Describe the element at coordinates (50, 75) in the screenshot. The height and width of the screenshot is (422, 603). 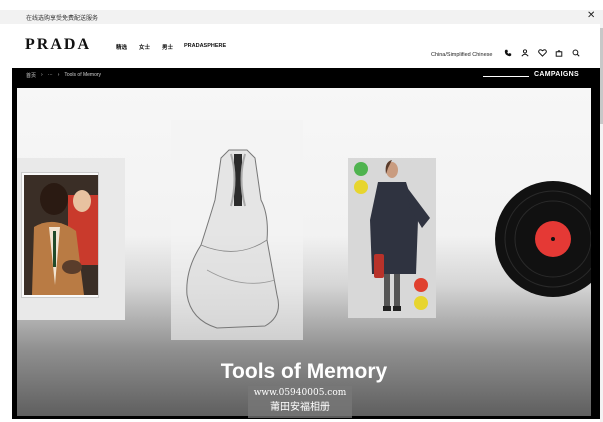
I see `breadcrumb-ellipsis: ···` at that location.